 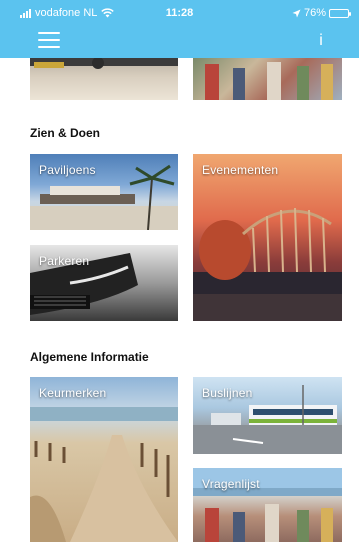 What do you see at coordinates (314, 13) in the screenshot?
I see `battery-percentage: 76%` at bounding box center [314, 13].